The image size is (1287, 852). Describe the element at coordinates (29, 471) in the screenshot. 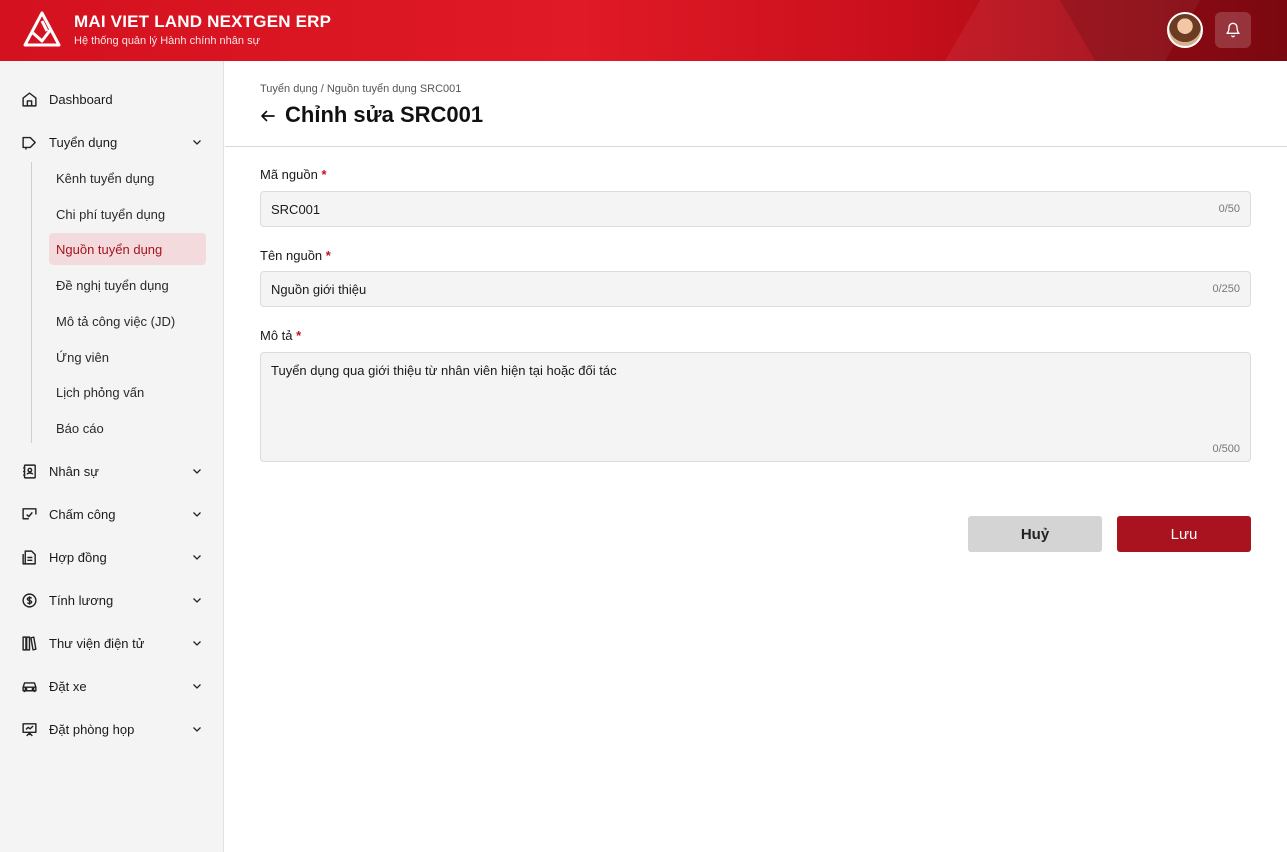

I see `contact-book-icon` at that location.